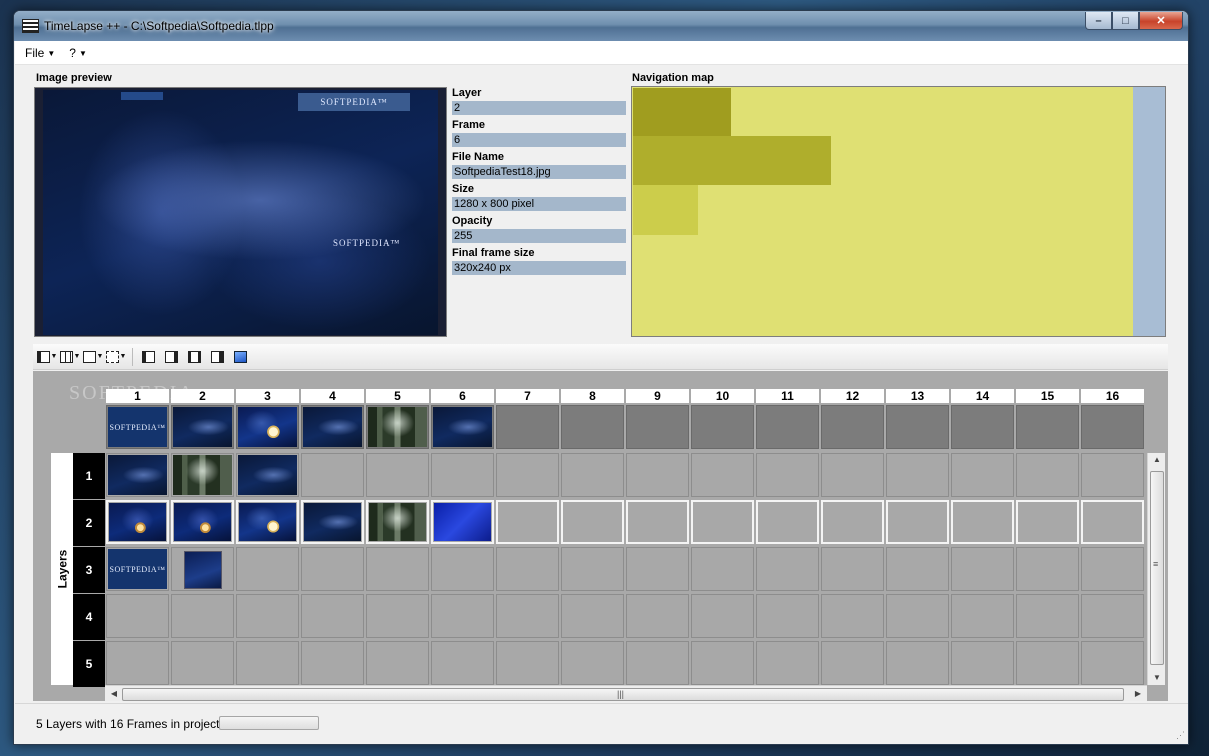 This screenshot has width=1209, height=756. Describe the element at coordinates (1138, 693) in the screenshot. I see `scroll-right-arrow-icon: ▶` at that location.